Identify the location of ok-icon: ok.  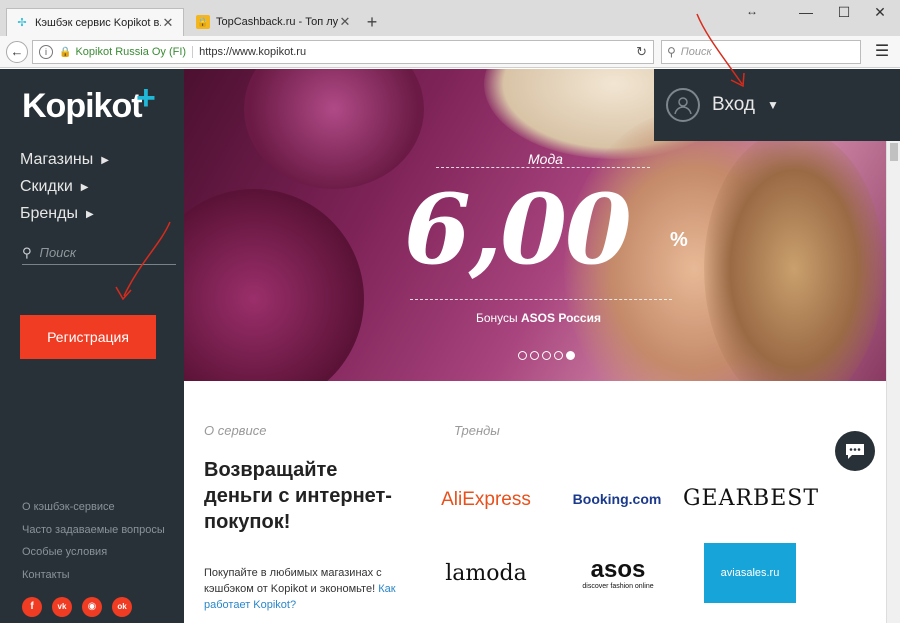
(122, 607).